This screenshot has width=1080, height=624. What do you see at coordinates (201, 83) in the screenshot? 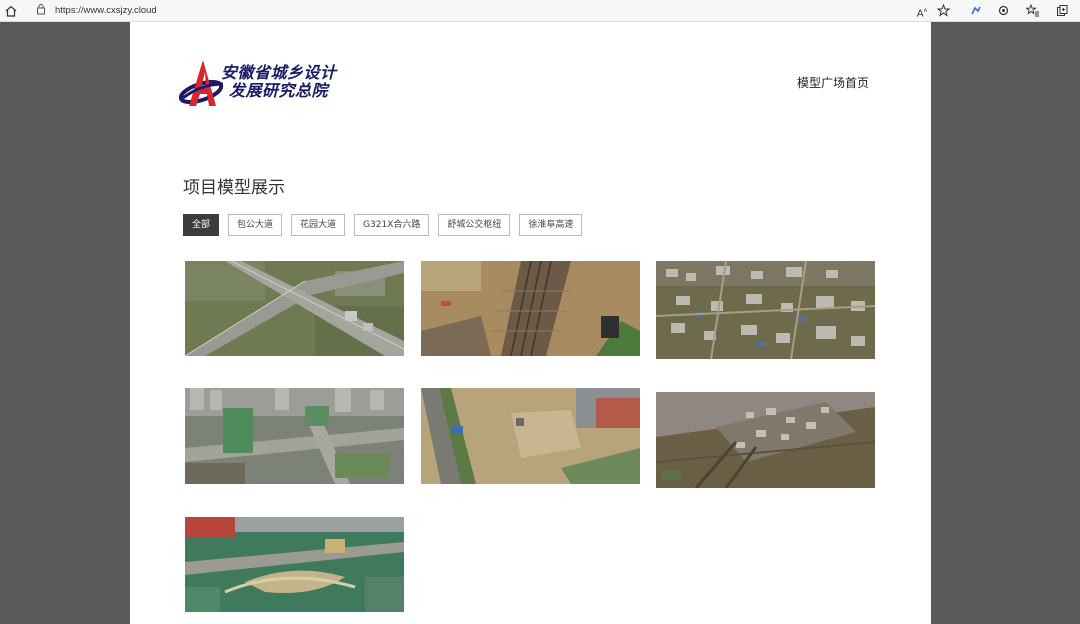
I see `logo-mark-icon` at bounding box center [201, 83].